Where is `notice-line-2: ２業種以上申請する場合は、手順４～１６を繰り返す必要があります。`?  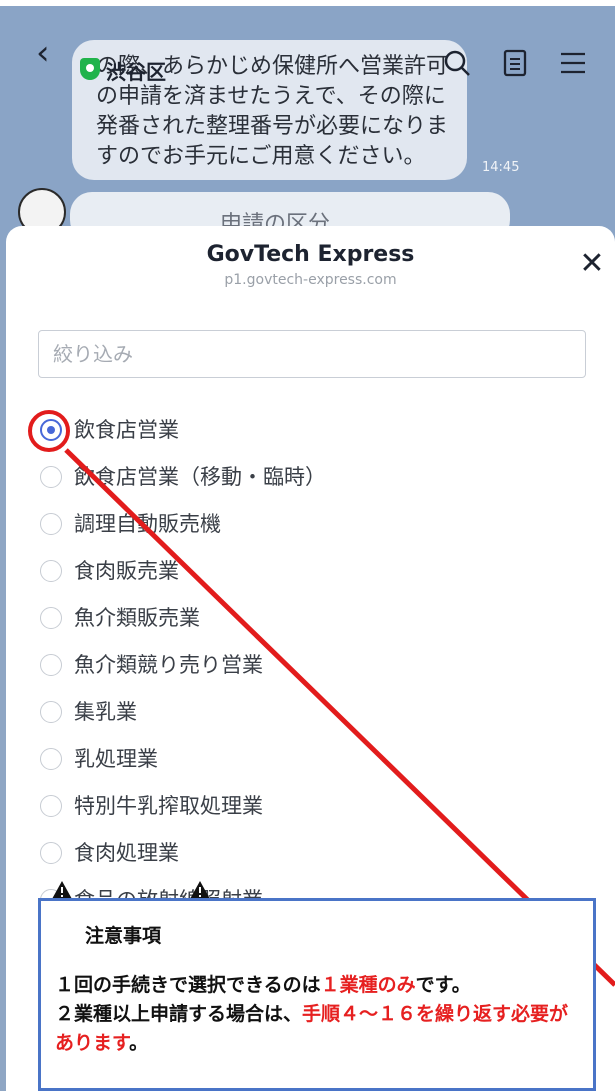 notice-line-2: ２業種以上申請する場合は、手順４～１６を繰り返す必要があります。 is located at coordinates (312, 1028).